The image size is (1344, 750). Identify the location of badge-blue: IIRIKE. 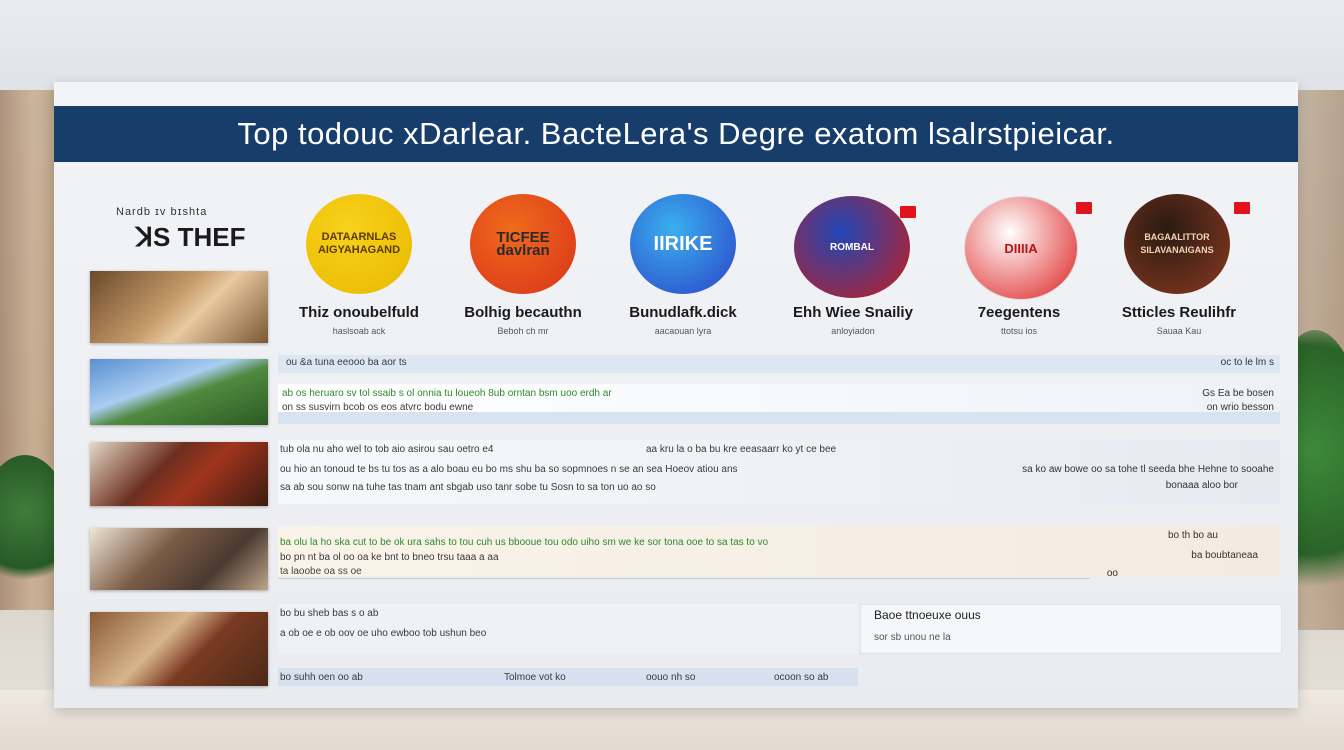
(683, 244).